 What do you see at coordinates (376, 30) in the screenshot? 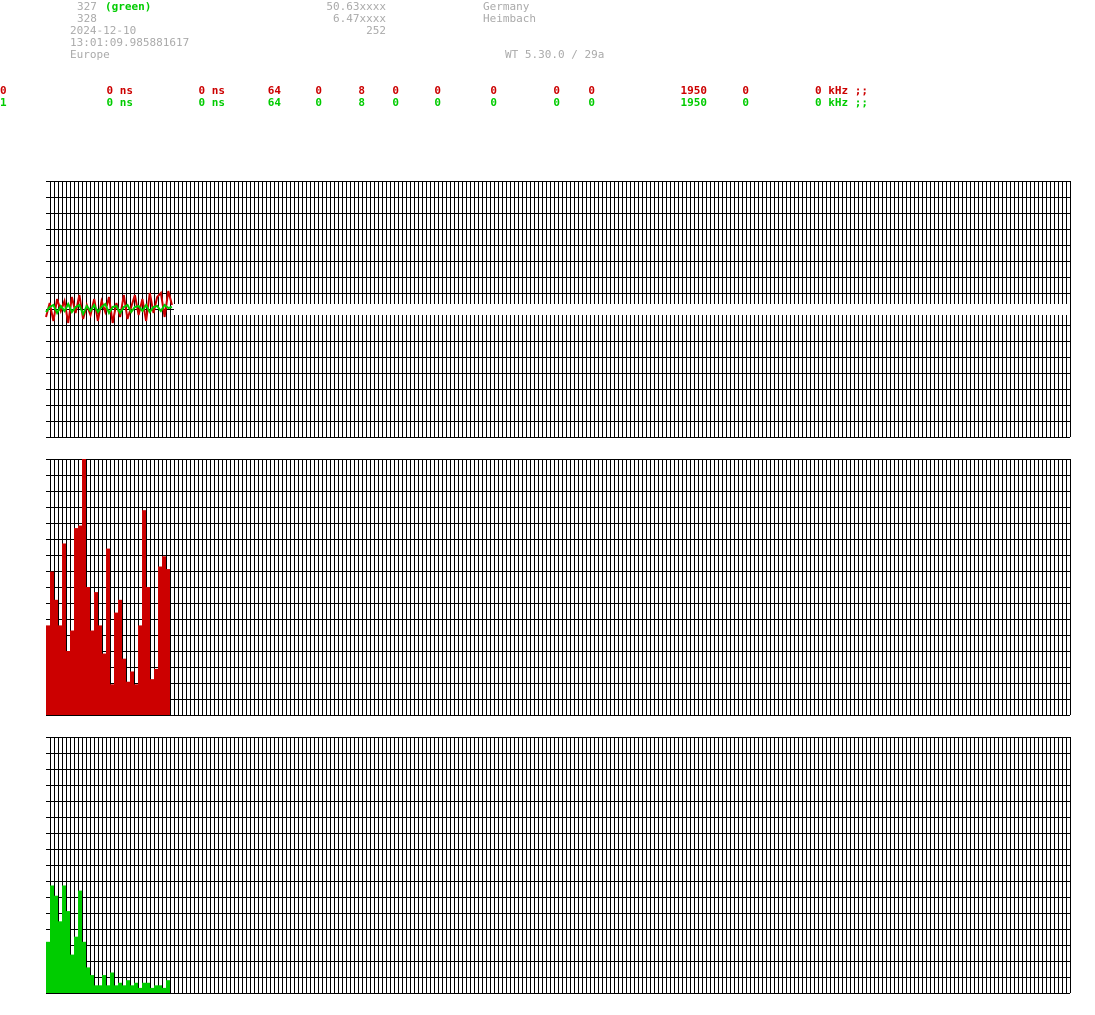
I see `altitude-value: 252` at bounding box center [376, 30].